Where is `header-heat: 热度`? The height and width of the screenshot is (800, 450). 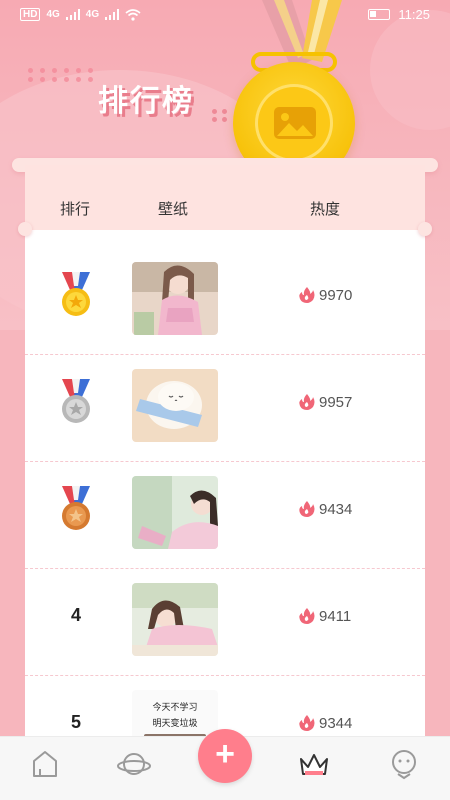 header-heat: 热度 is located at coordinates (325, 209).